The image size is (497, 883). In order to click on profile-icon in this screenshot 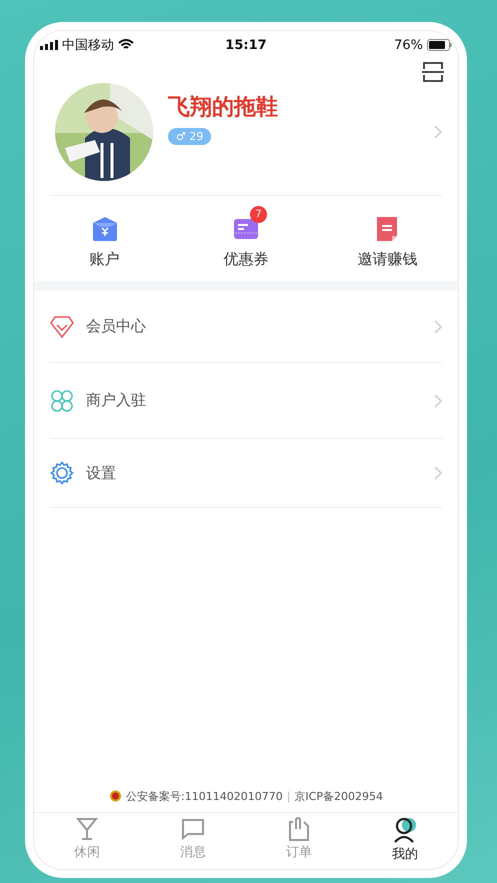, I will do `click(405, 830)`.